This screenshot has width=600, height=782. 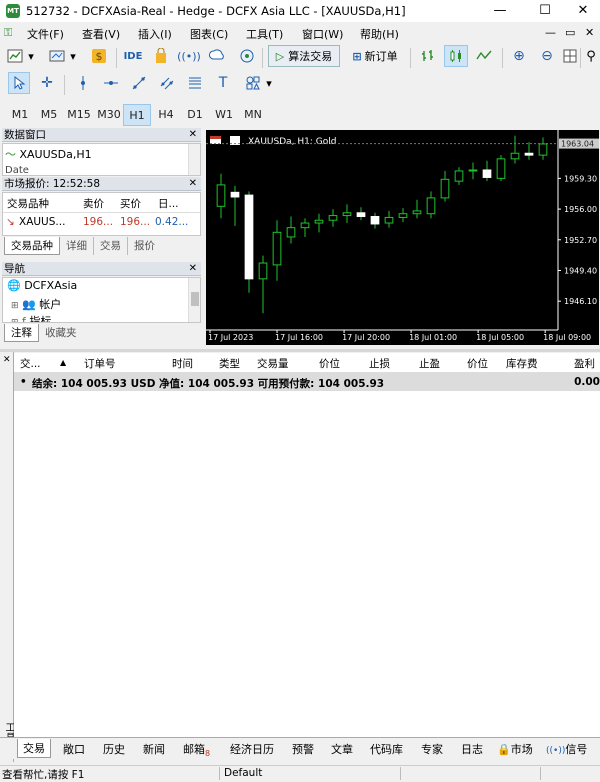 What do you see at coordinates (167, 83) in the screenshot?
I see `channel-icon` at bounding box center [167, 83].